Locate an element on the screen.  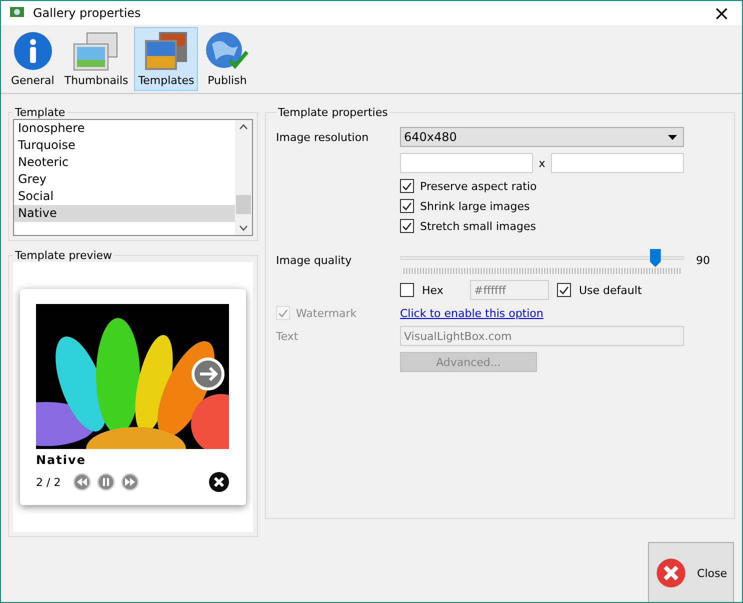
slider-thumb is located at coordinates (655, 258).